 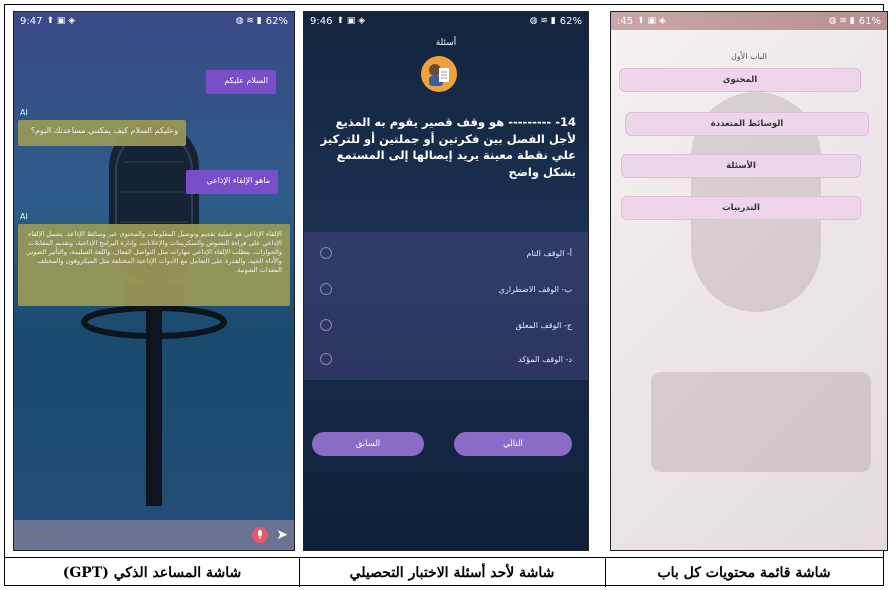 I want to click on menu-item-exercises: التدريبات, so click(x=741, y=208).